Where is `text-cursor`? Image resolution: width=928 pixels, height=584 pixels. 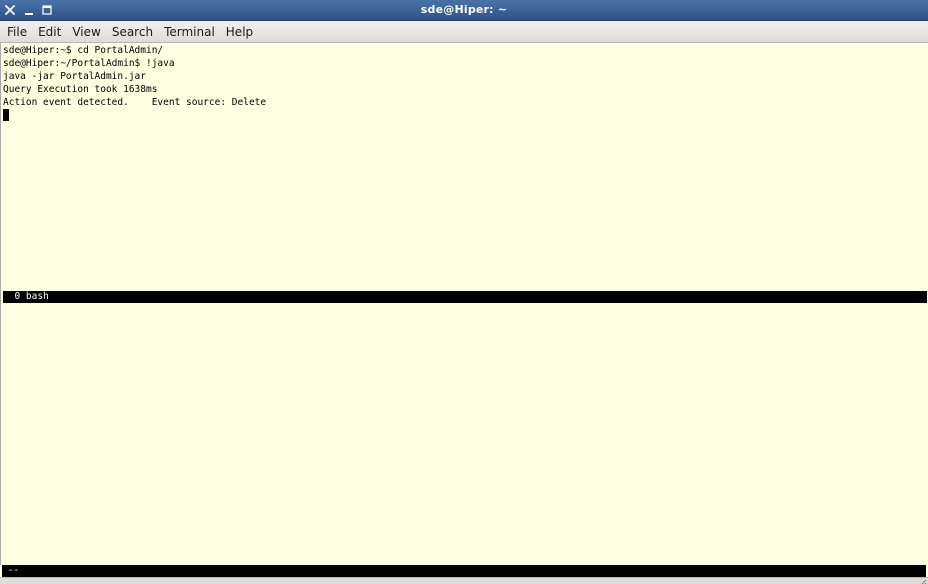
text-cursor is located at coordinates (6, 115).